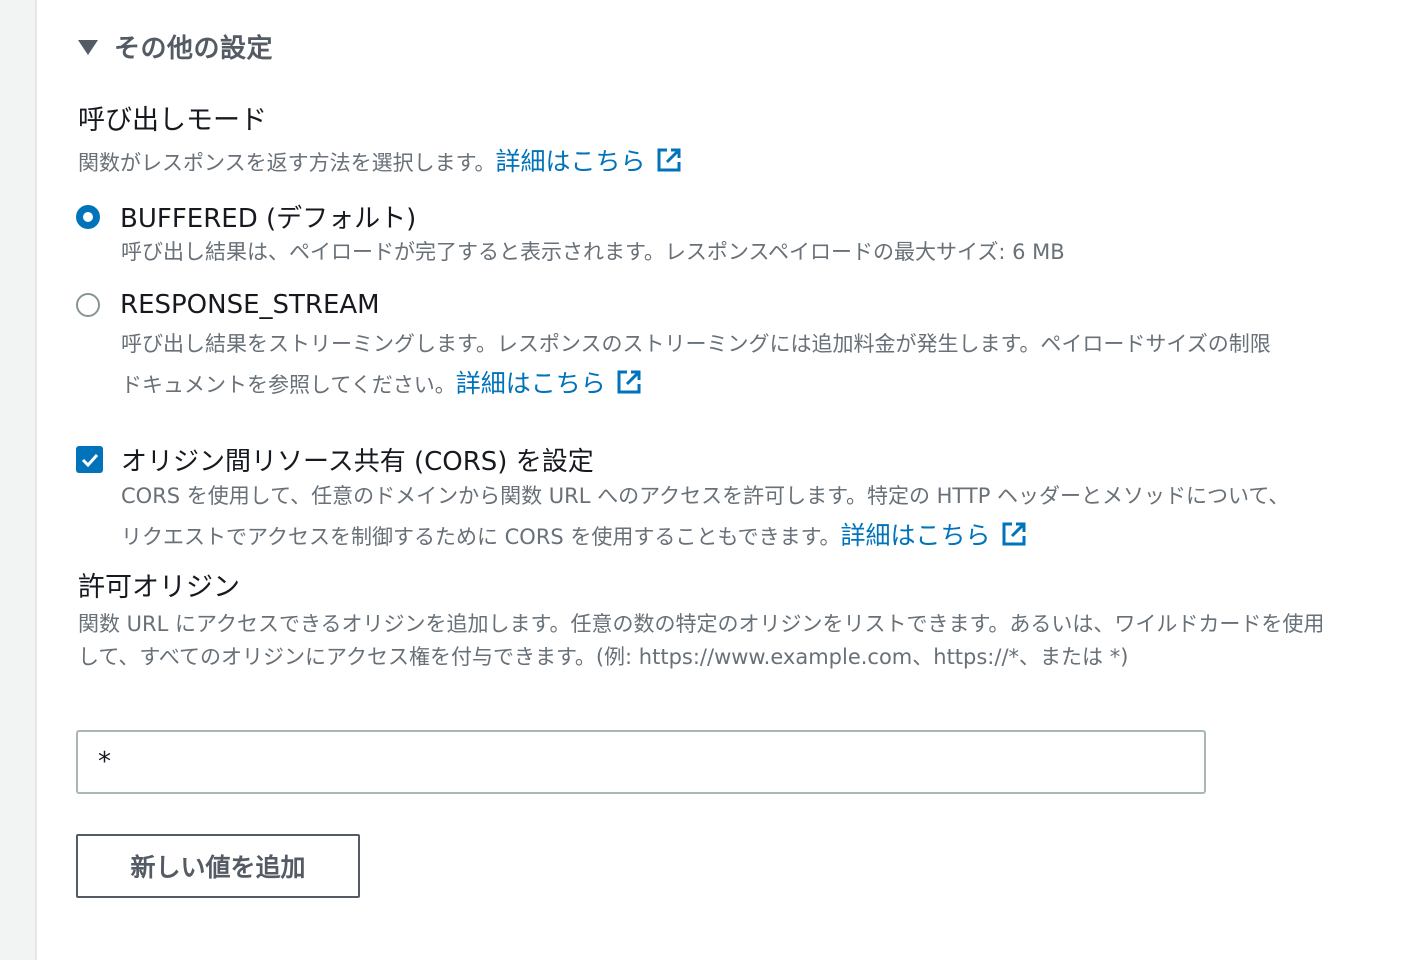 The height and width of the screenshot is (960, 1422). Describe the element at coordinates (530, 383) in the screenshot. I see `response-stream-learn-more-text: 詳細はこちら` at that location.